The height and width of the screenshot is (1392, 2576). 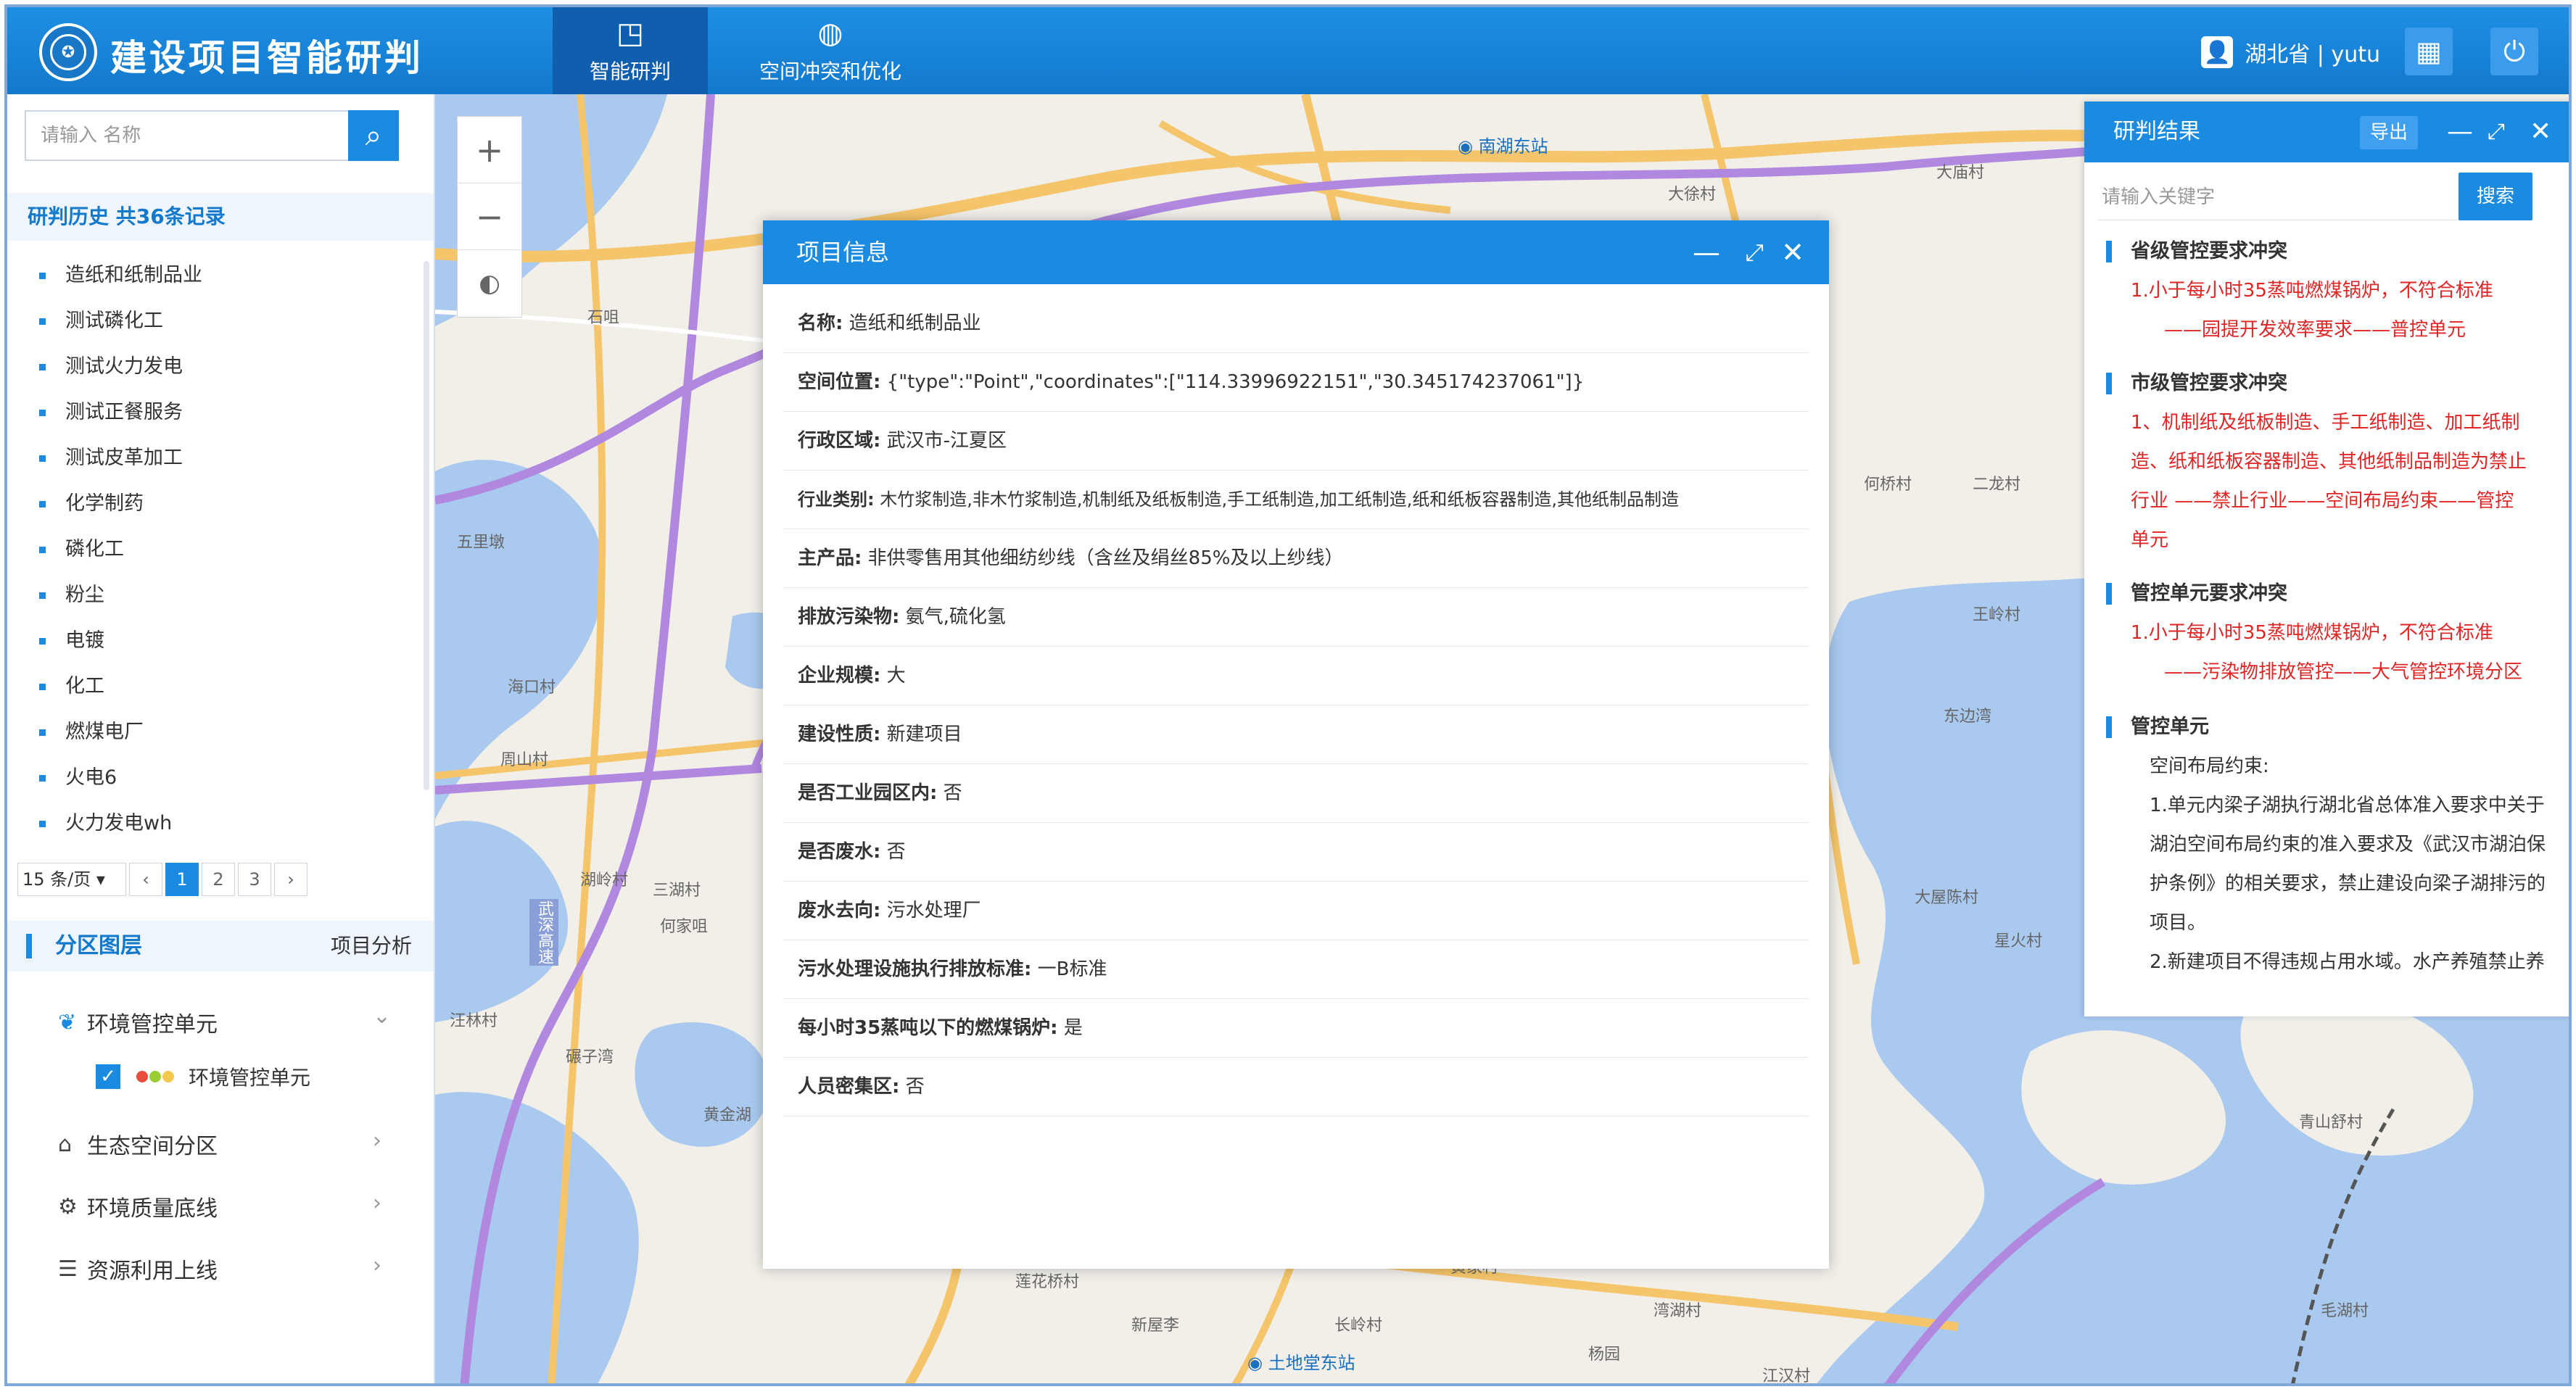 What do you see at coordinates (1678, 1311) in the screenshot?
I see `map-label: 湾湖村` at bounding box center [1678, 1311].